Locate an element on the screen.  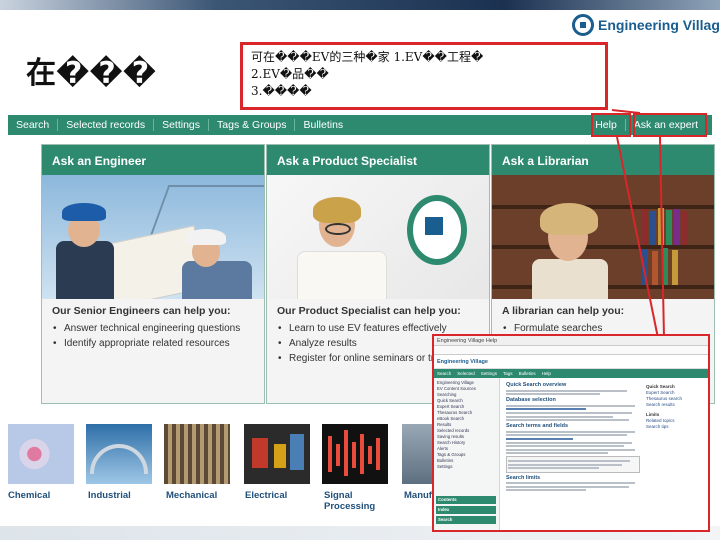
help-search-button: Search is located at coordinates (466, 520).